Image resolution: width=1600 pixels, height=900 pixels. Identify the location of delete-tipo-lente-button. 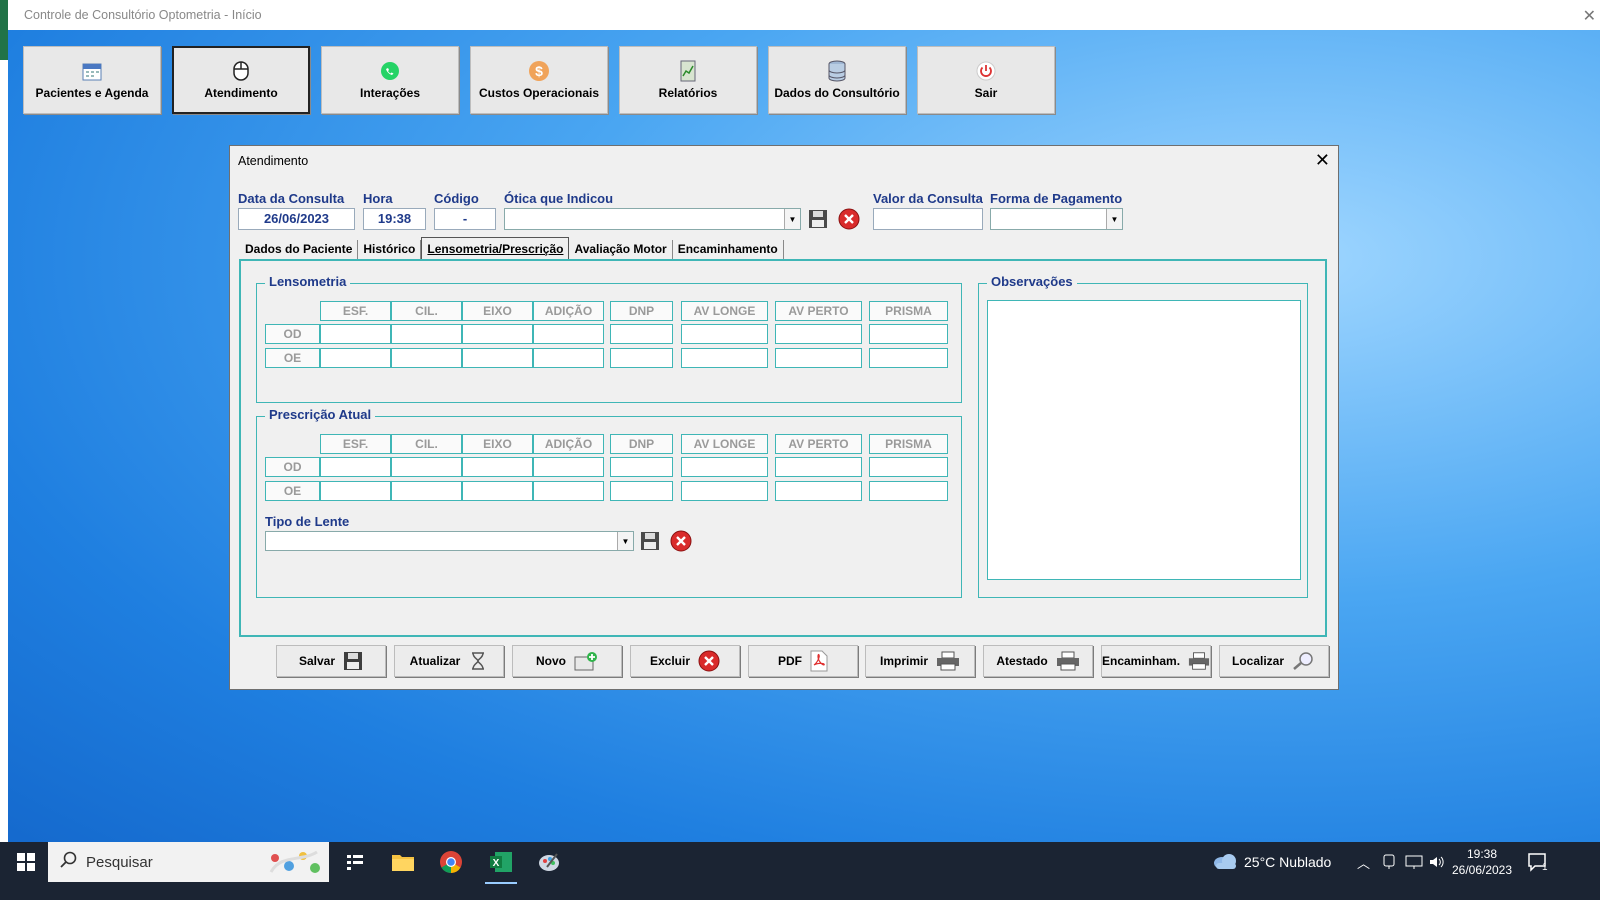
(681, 541).